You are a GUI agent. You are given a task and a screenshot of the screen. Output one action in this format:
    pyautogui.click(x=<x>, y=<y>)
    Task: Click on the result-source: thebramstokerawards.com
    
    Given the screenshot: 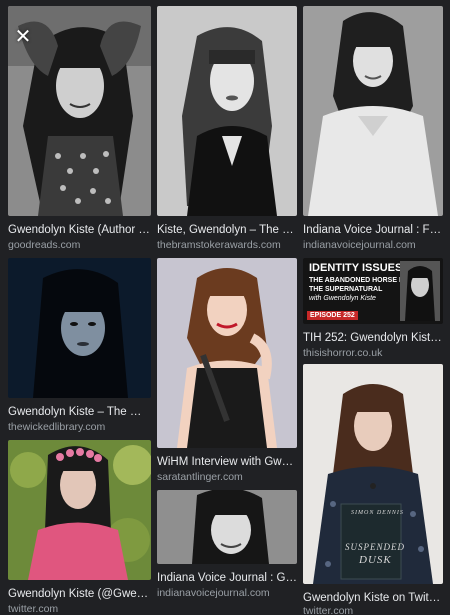 What is the action you would take?
    pyautogui.click(x=219, y=245)
    